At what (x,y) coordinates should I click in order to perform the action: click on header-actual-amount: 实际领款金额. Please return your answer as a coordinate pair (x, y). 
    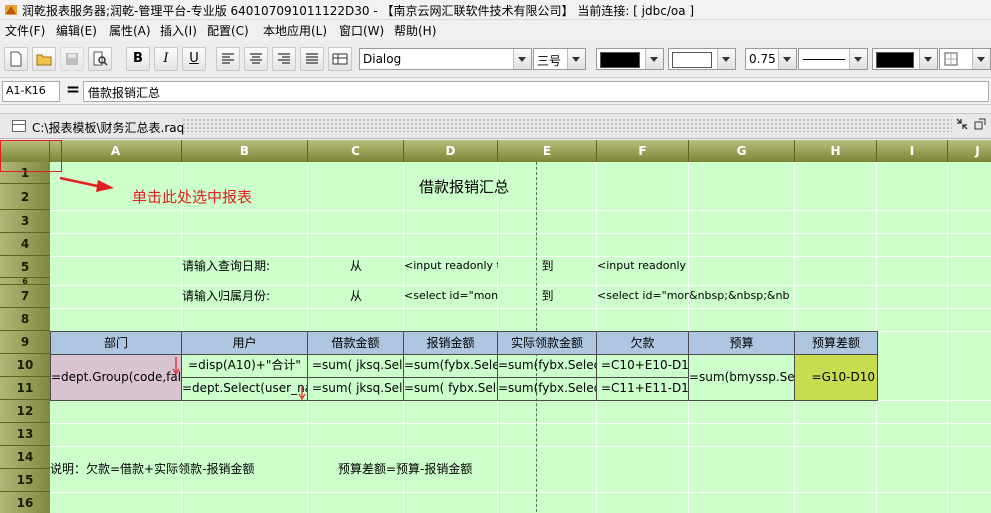
    Looking at the image, I should click on (547, 343).